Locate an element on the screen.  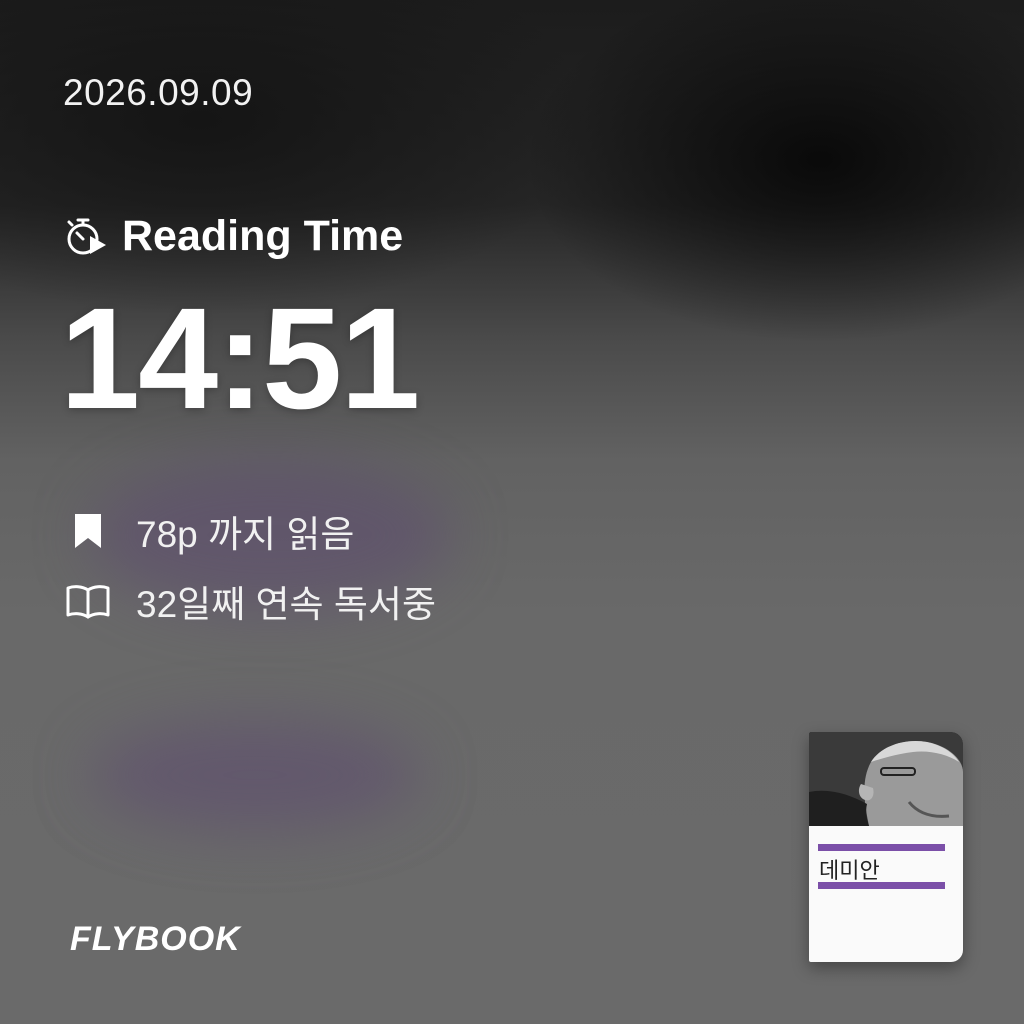
date-label: 2026.09.09 is located at coordinates (158, 92).